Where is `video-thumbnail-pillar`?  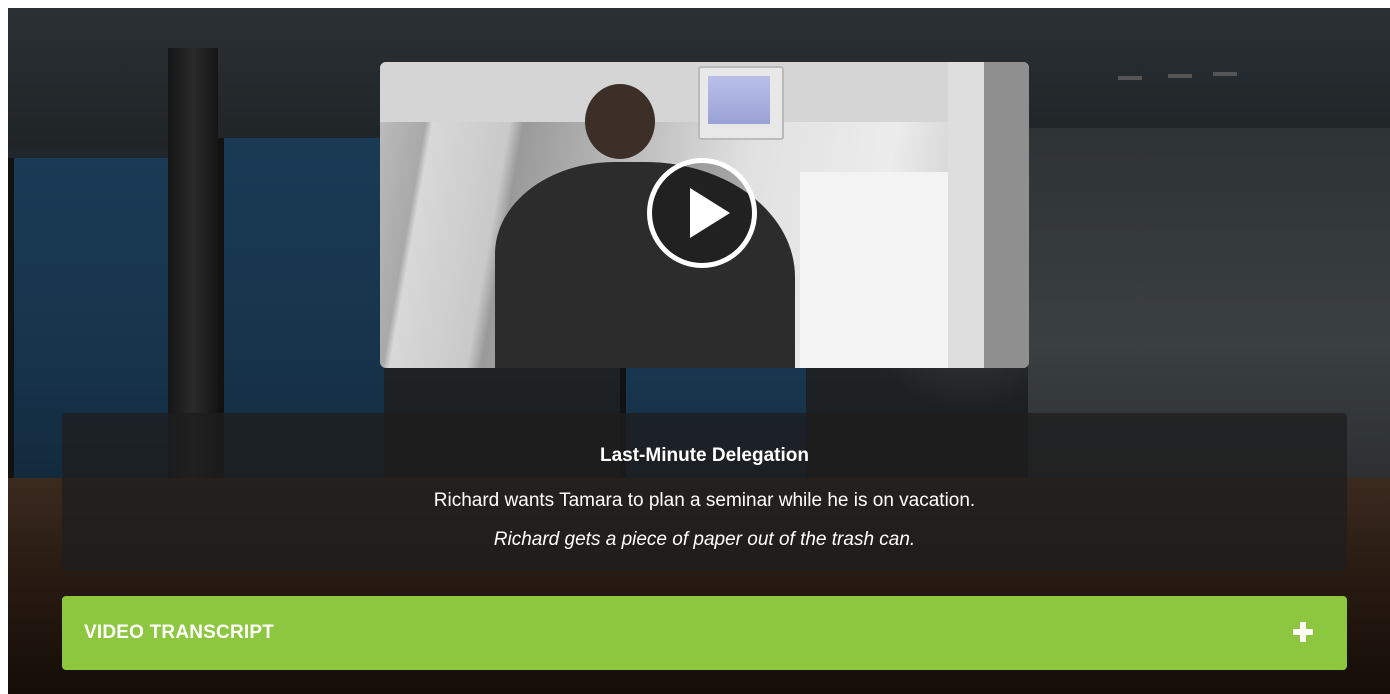 video-thumbnail-pillar is located at coordinates (966, 215).